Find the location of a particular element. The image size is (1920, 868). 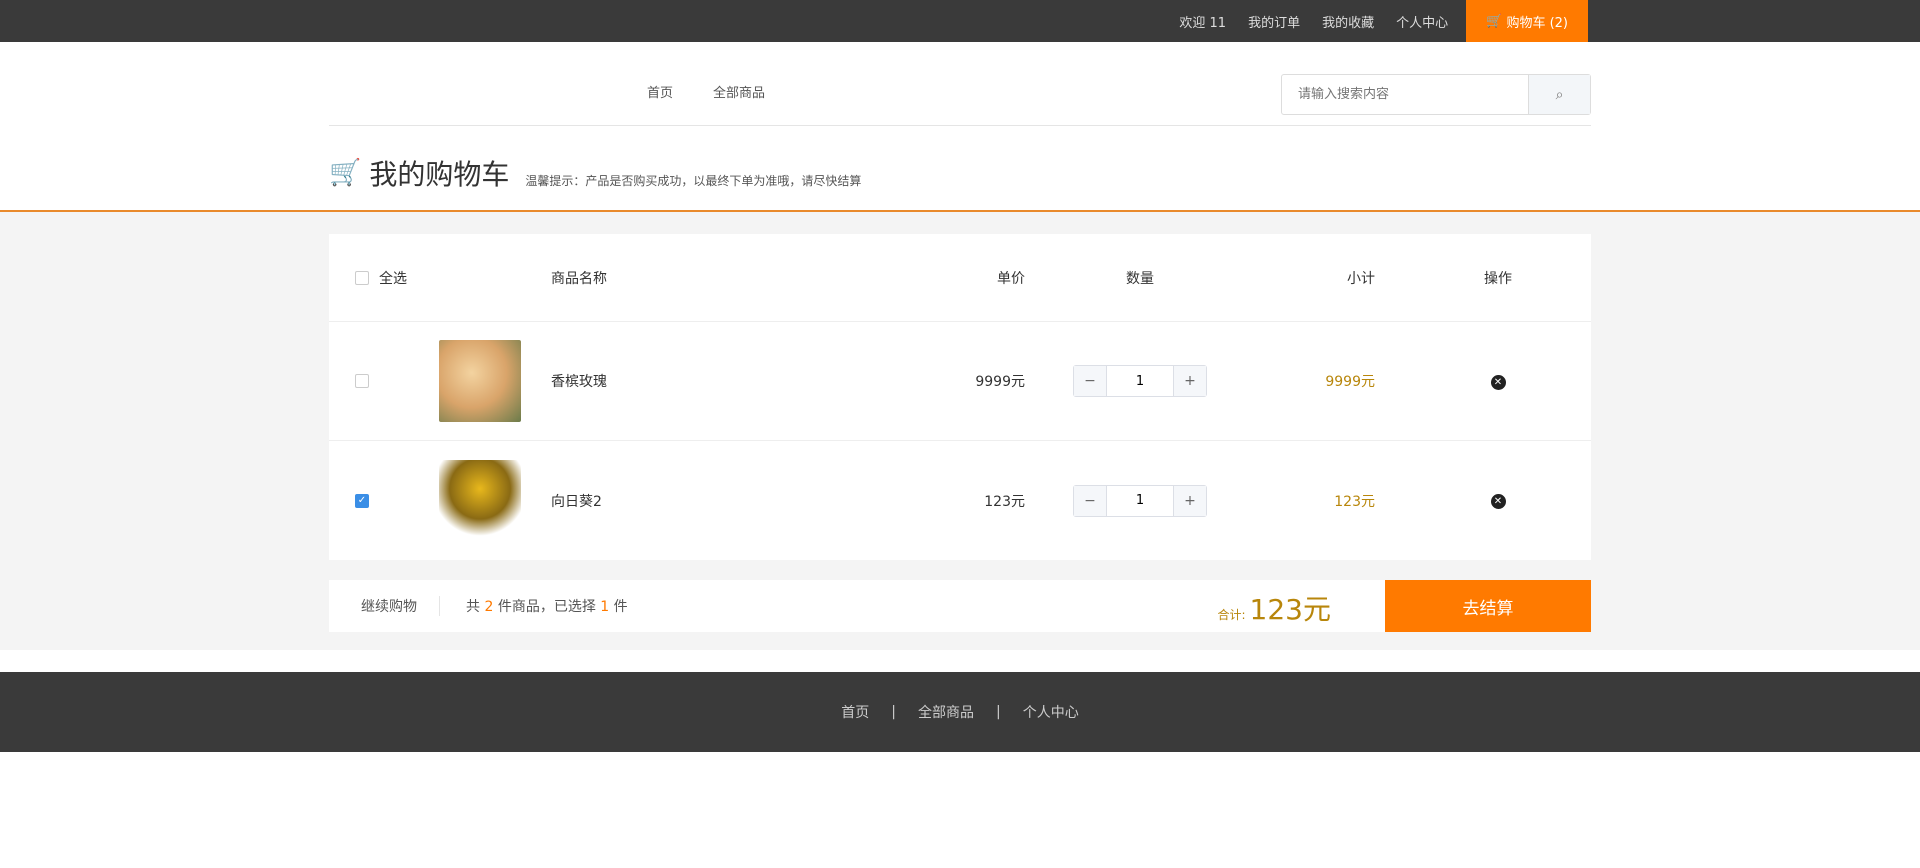

my-orders-link: 我的订单 is located at coordinates (1274, 21).